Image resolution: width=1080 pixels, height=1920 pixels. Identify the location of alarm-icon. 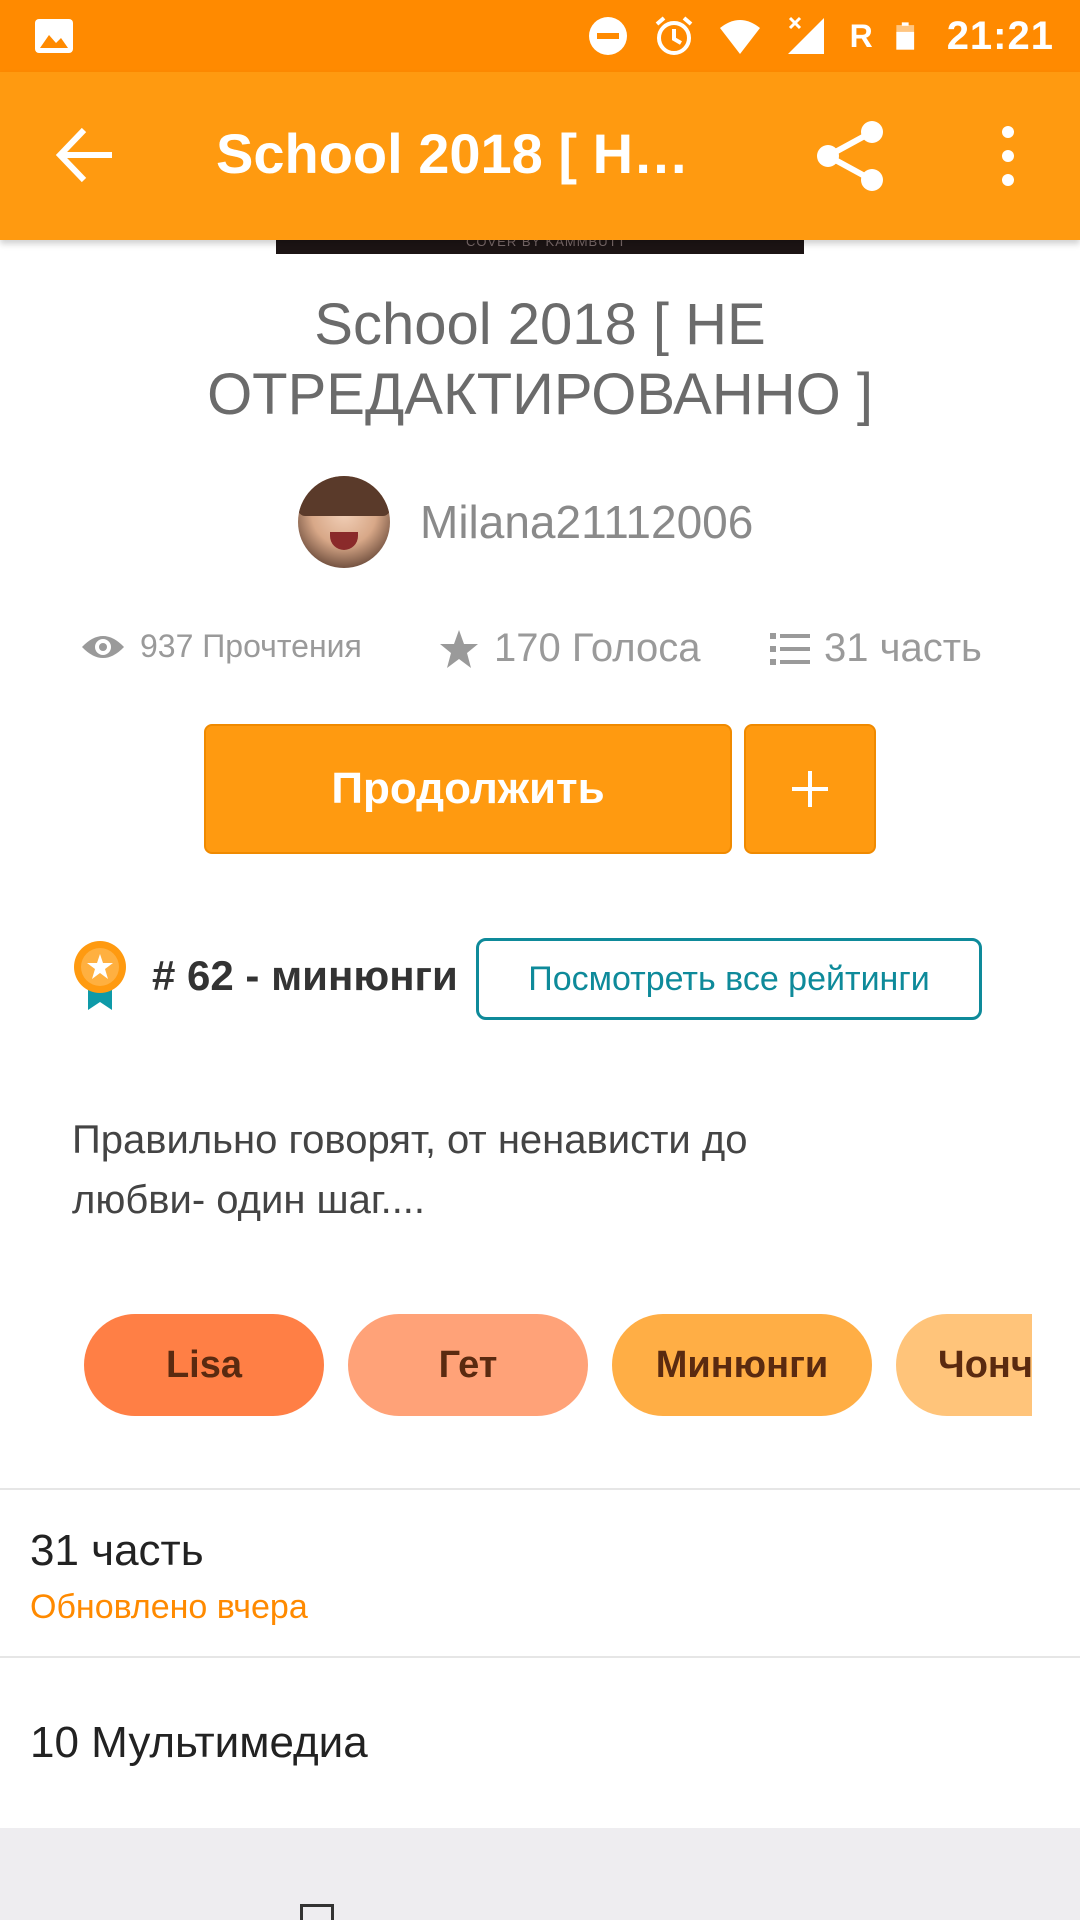
(673, 35).